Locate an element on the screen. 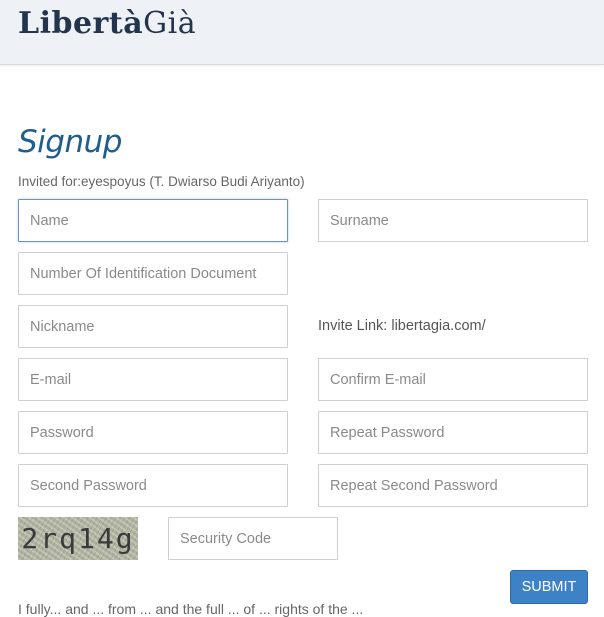  captcha-image: 2rq14g is located at coordinates (78, 538).